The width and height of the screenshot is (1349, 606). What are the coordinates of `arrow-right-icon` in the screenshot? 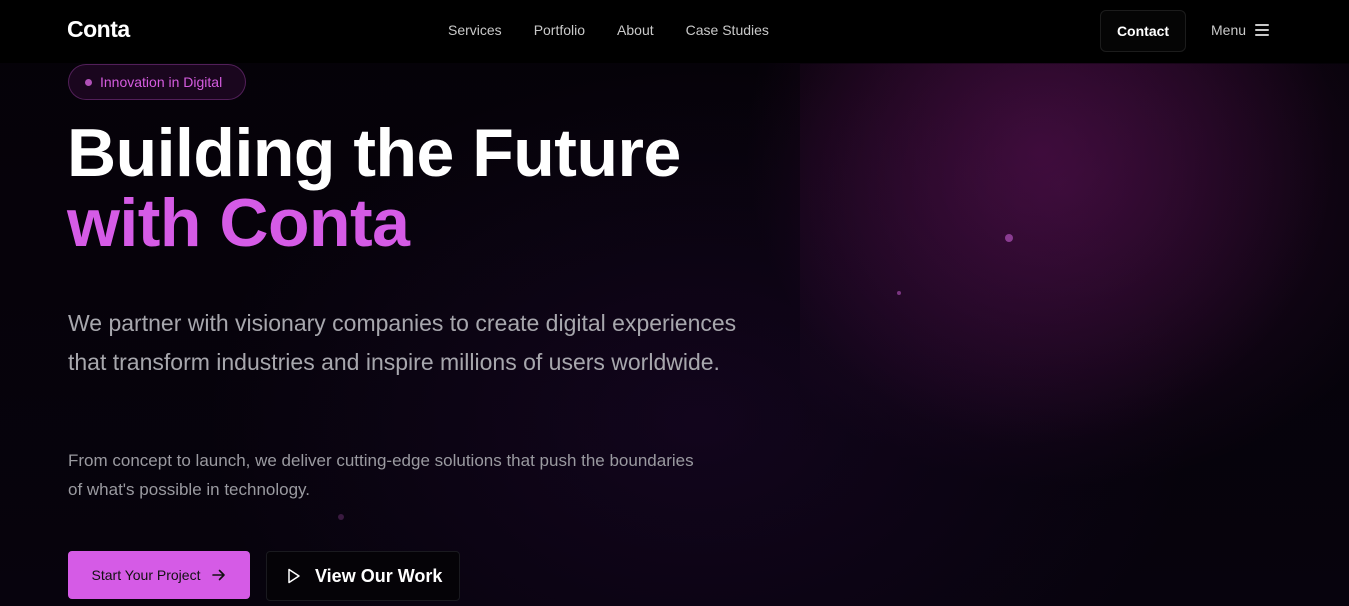 It's located at (219, 575).